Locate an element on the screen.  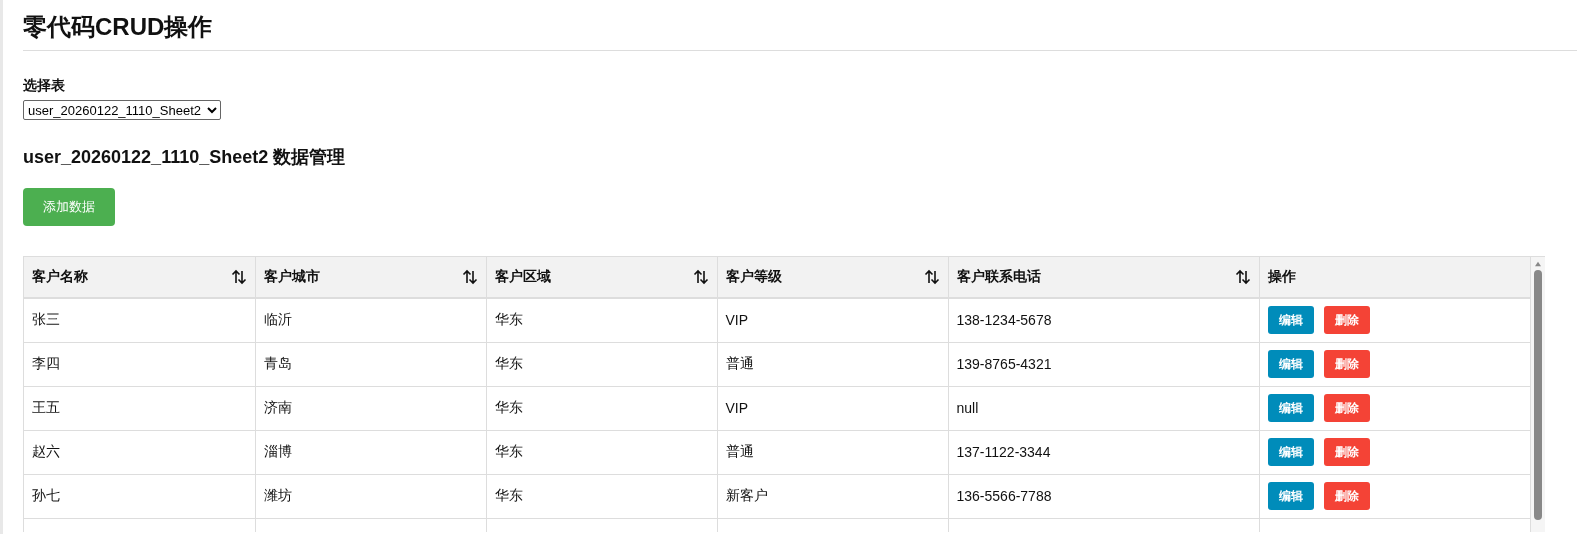
table-cell: 136-5566-7788 is located at coordinates (1004, 496).